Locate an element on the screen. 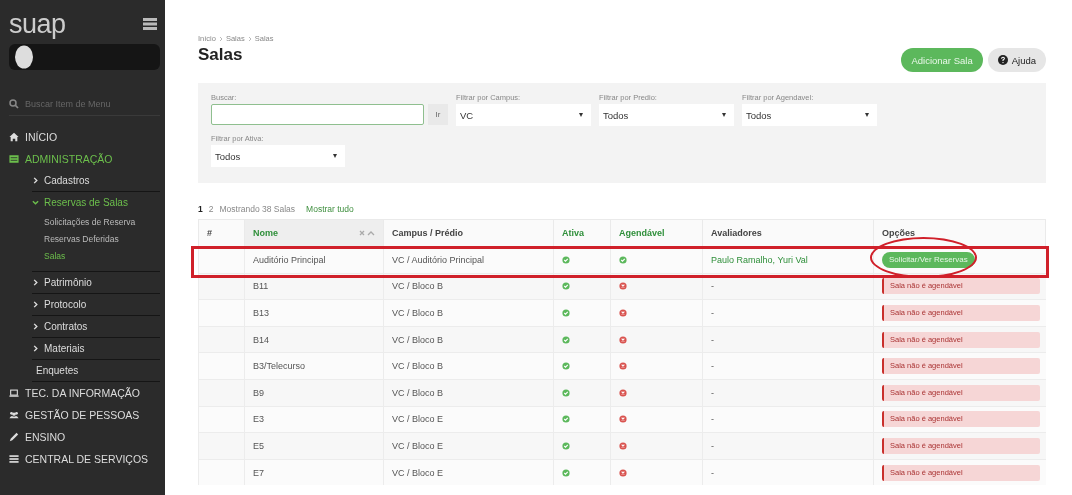 The image size is (1072, 495). laptop-icon is located at coordinates (14, 393).